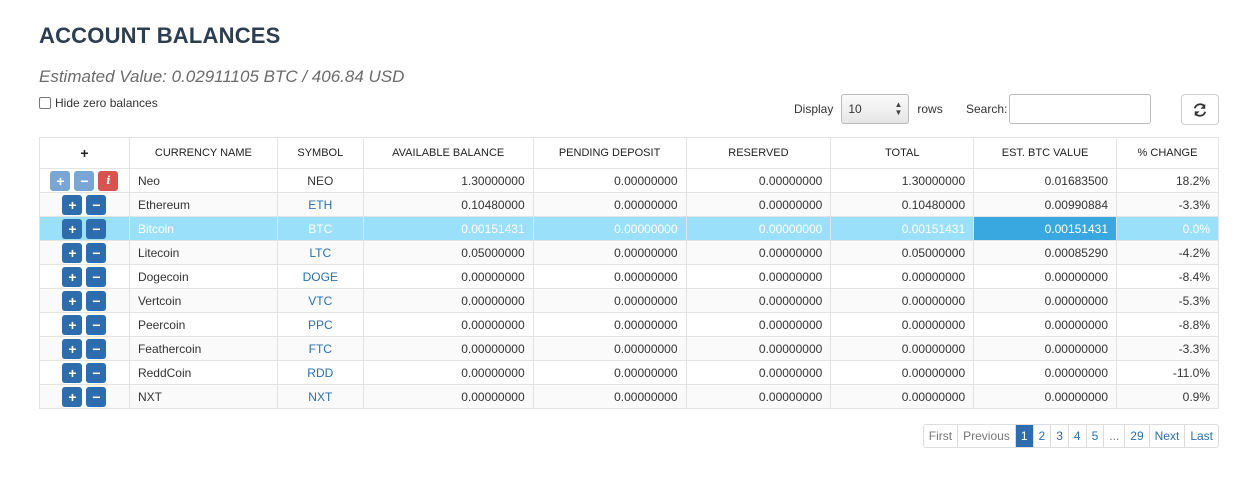 The width and height of the screenshot is (1249, 483). I want to click on btc-value-cell: 0.00000000, so click(1045, 396).